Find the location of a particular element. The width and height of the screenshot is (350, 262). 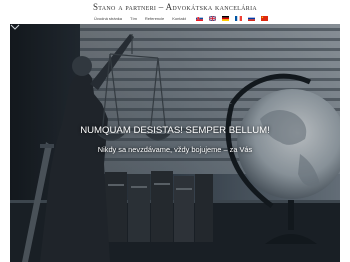

nav-references: Referencie is located at coordinates (154, 18).